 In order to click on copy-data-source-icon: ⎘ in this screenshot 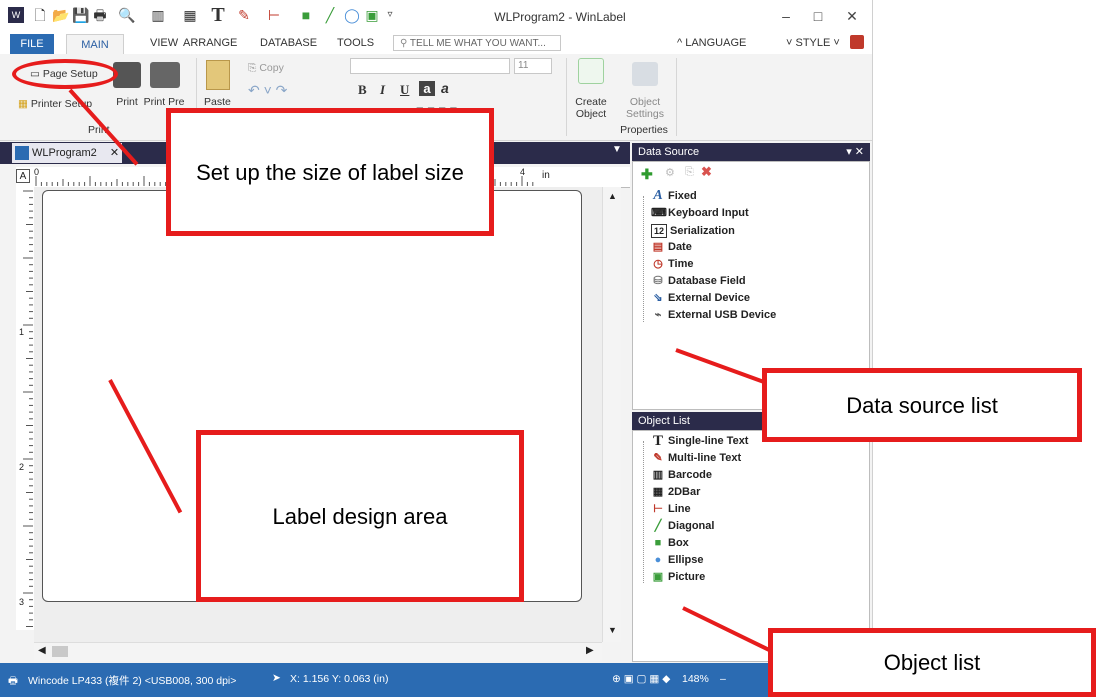, I will do `click(689, 172)`.